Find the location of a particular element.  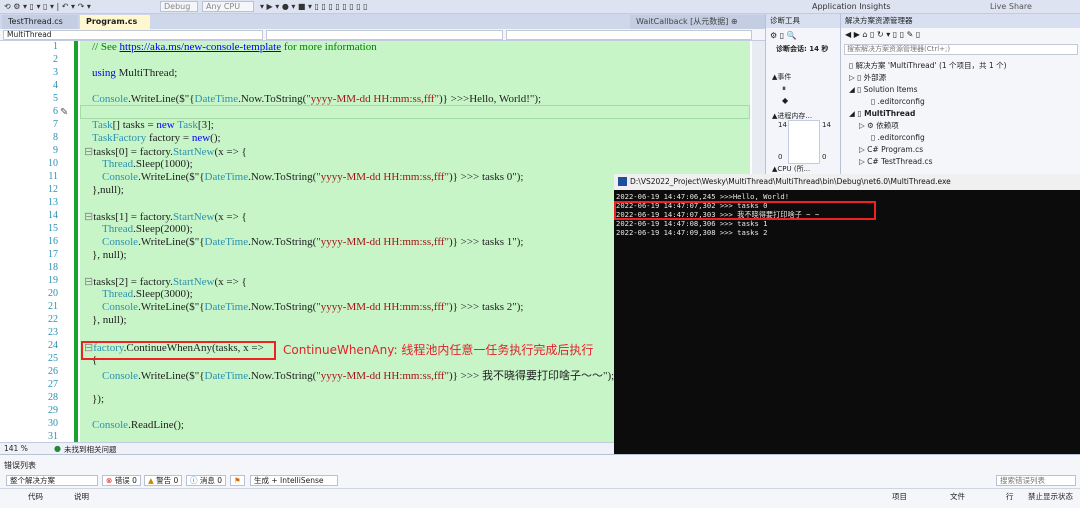

type-dropdown is located at coordinates (384, 35).